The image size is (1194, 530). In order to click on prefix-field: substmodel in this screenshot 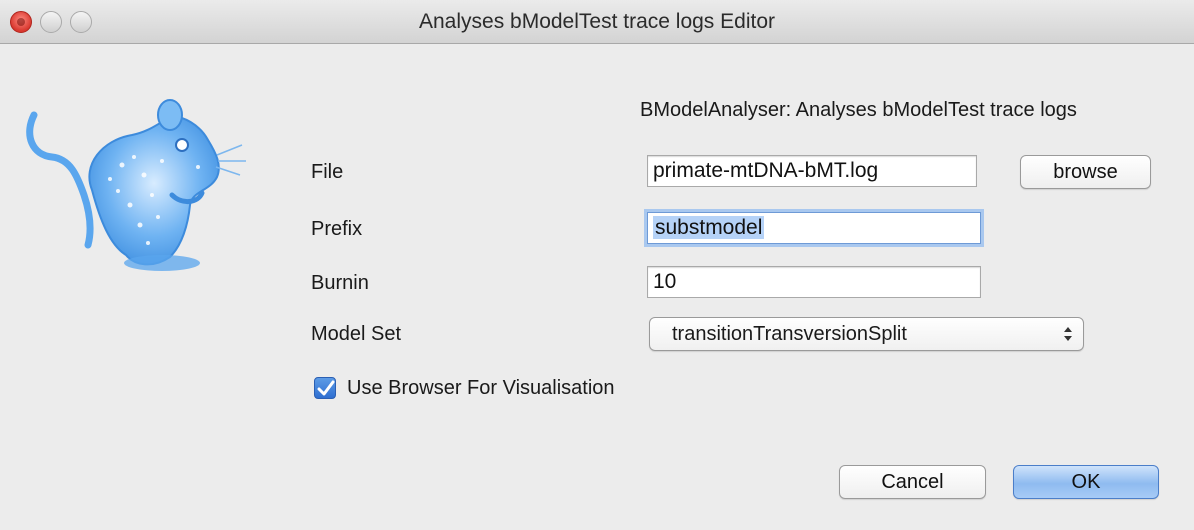, I will do `click(814, 228)`.